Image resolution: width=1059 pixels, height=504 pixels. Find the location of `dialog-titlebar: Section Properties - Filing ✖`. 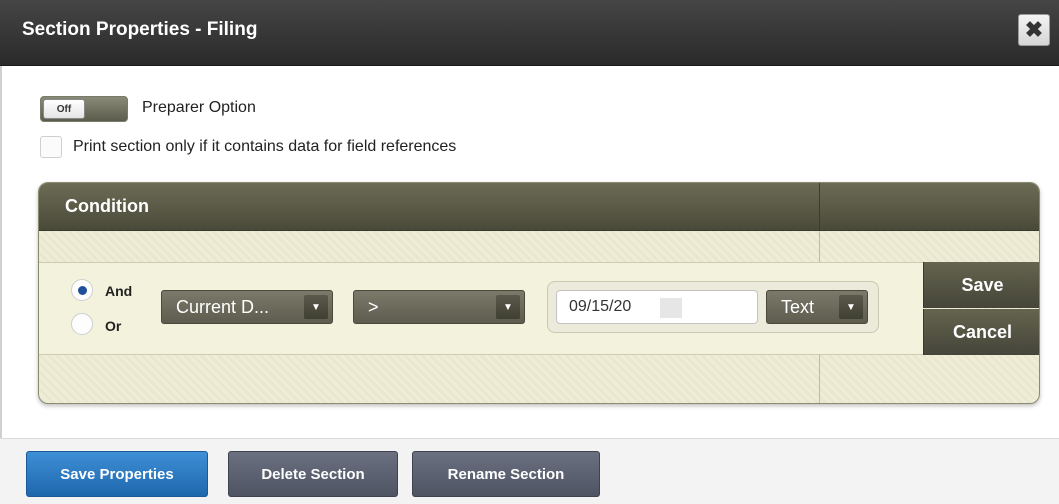

dialog-titlebar: Section Properties - Filing ✖ is located at coordinates (529, 33).